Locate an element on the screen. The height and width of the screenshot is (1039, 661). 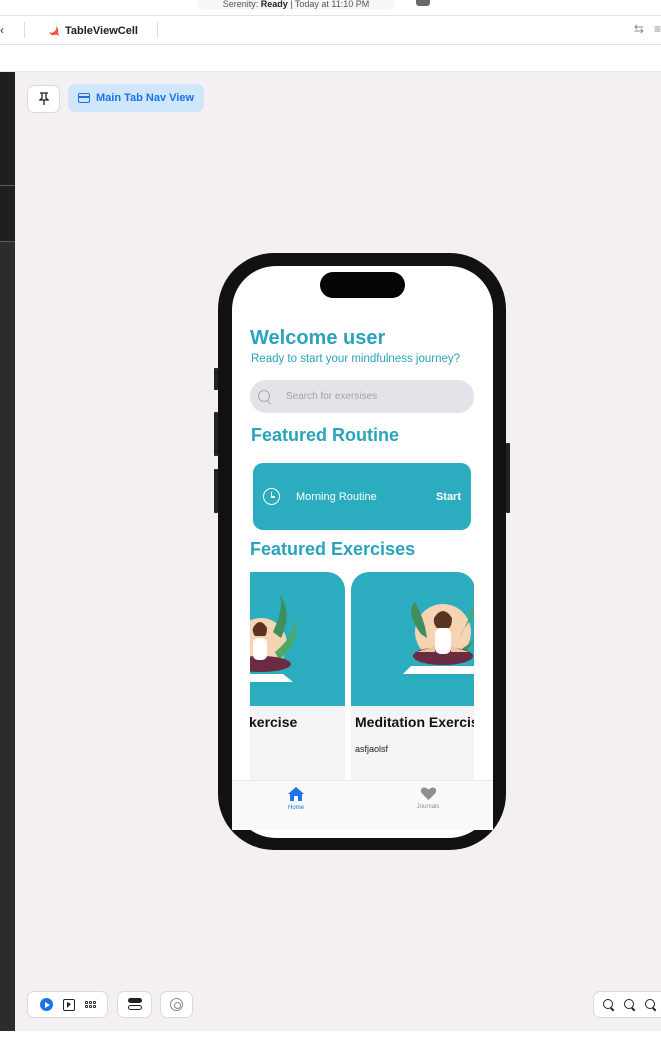
preview-selector-button: Main Tab Nav View is located at coordinates (136, 98).